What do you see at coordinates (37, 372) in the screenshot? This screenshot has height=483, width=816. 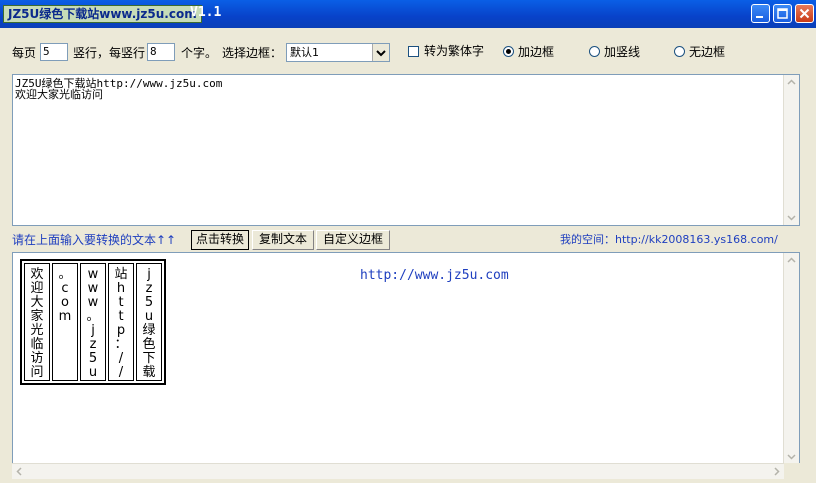 I see `column-char: 问` at bounding box center [37, 372].